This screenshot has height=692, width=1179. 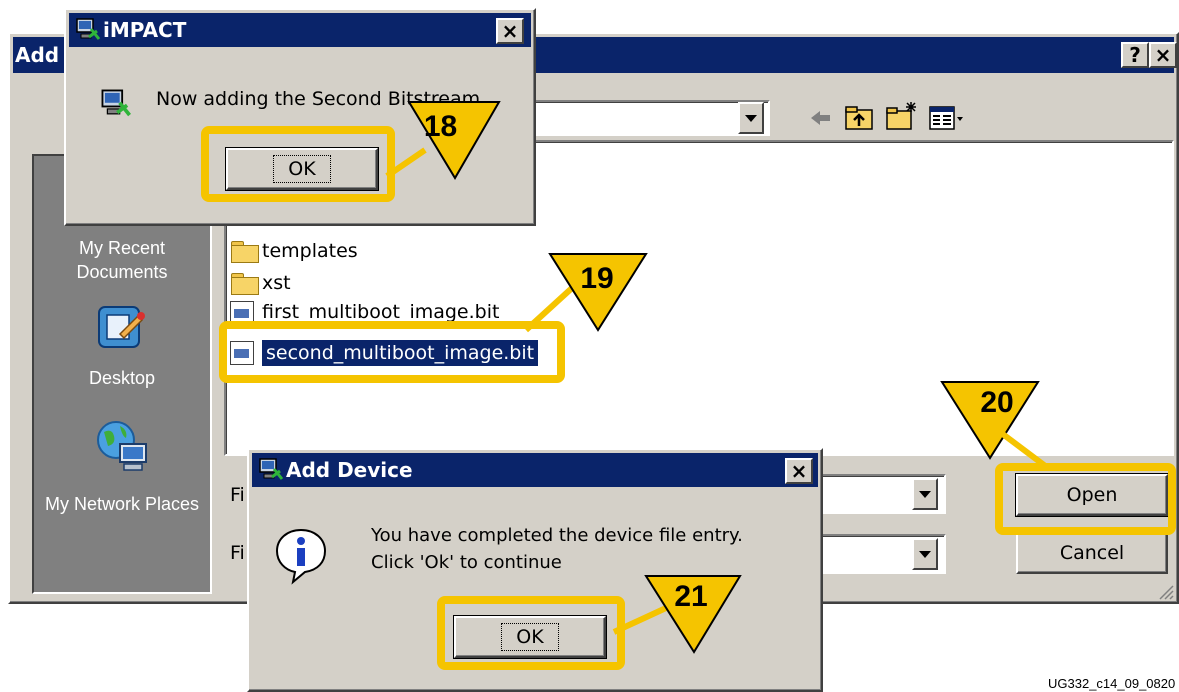 I want to click on resize-grip-icon, so click(x=1165, y=591).